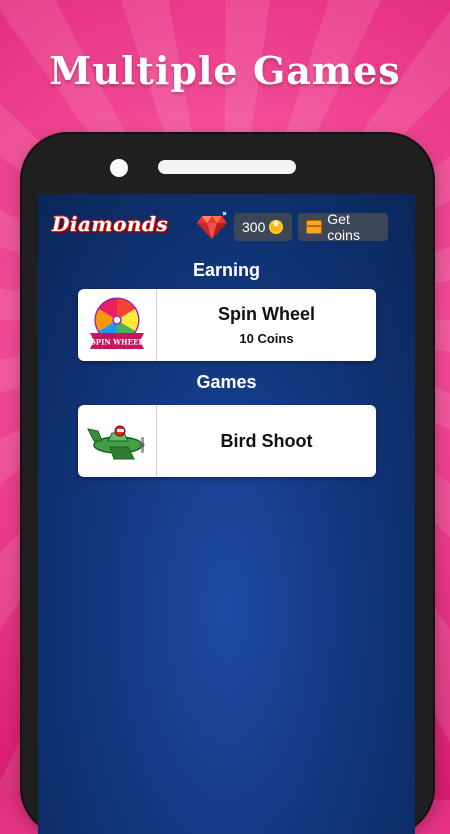  What do you see at coordinates (266, 325) in the screenshot?
I see `spin-wheel-card-body: Spin Wheel 10 Coins` at bounding box center [266, 325].